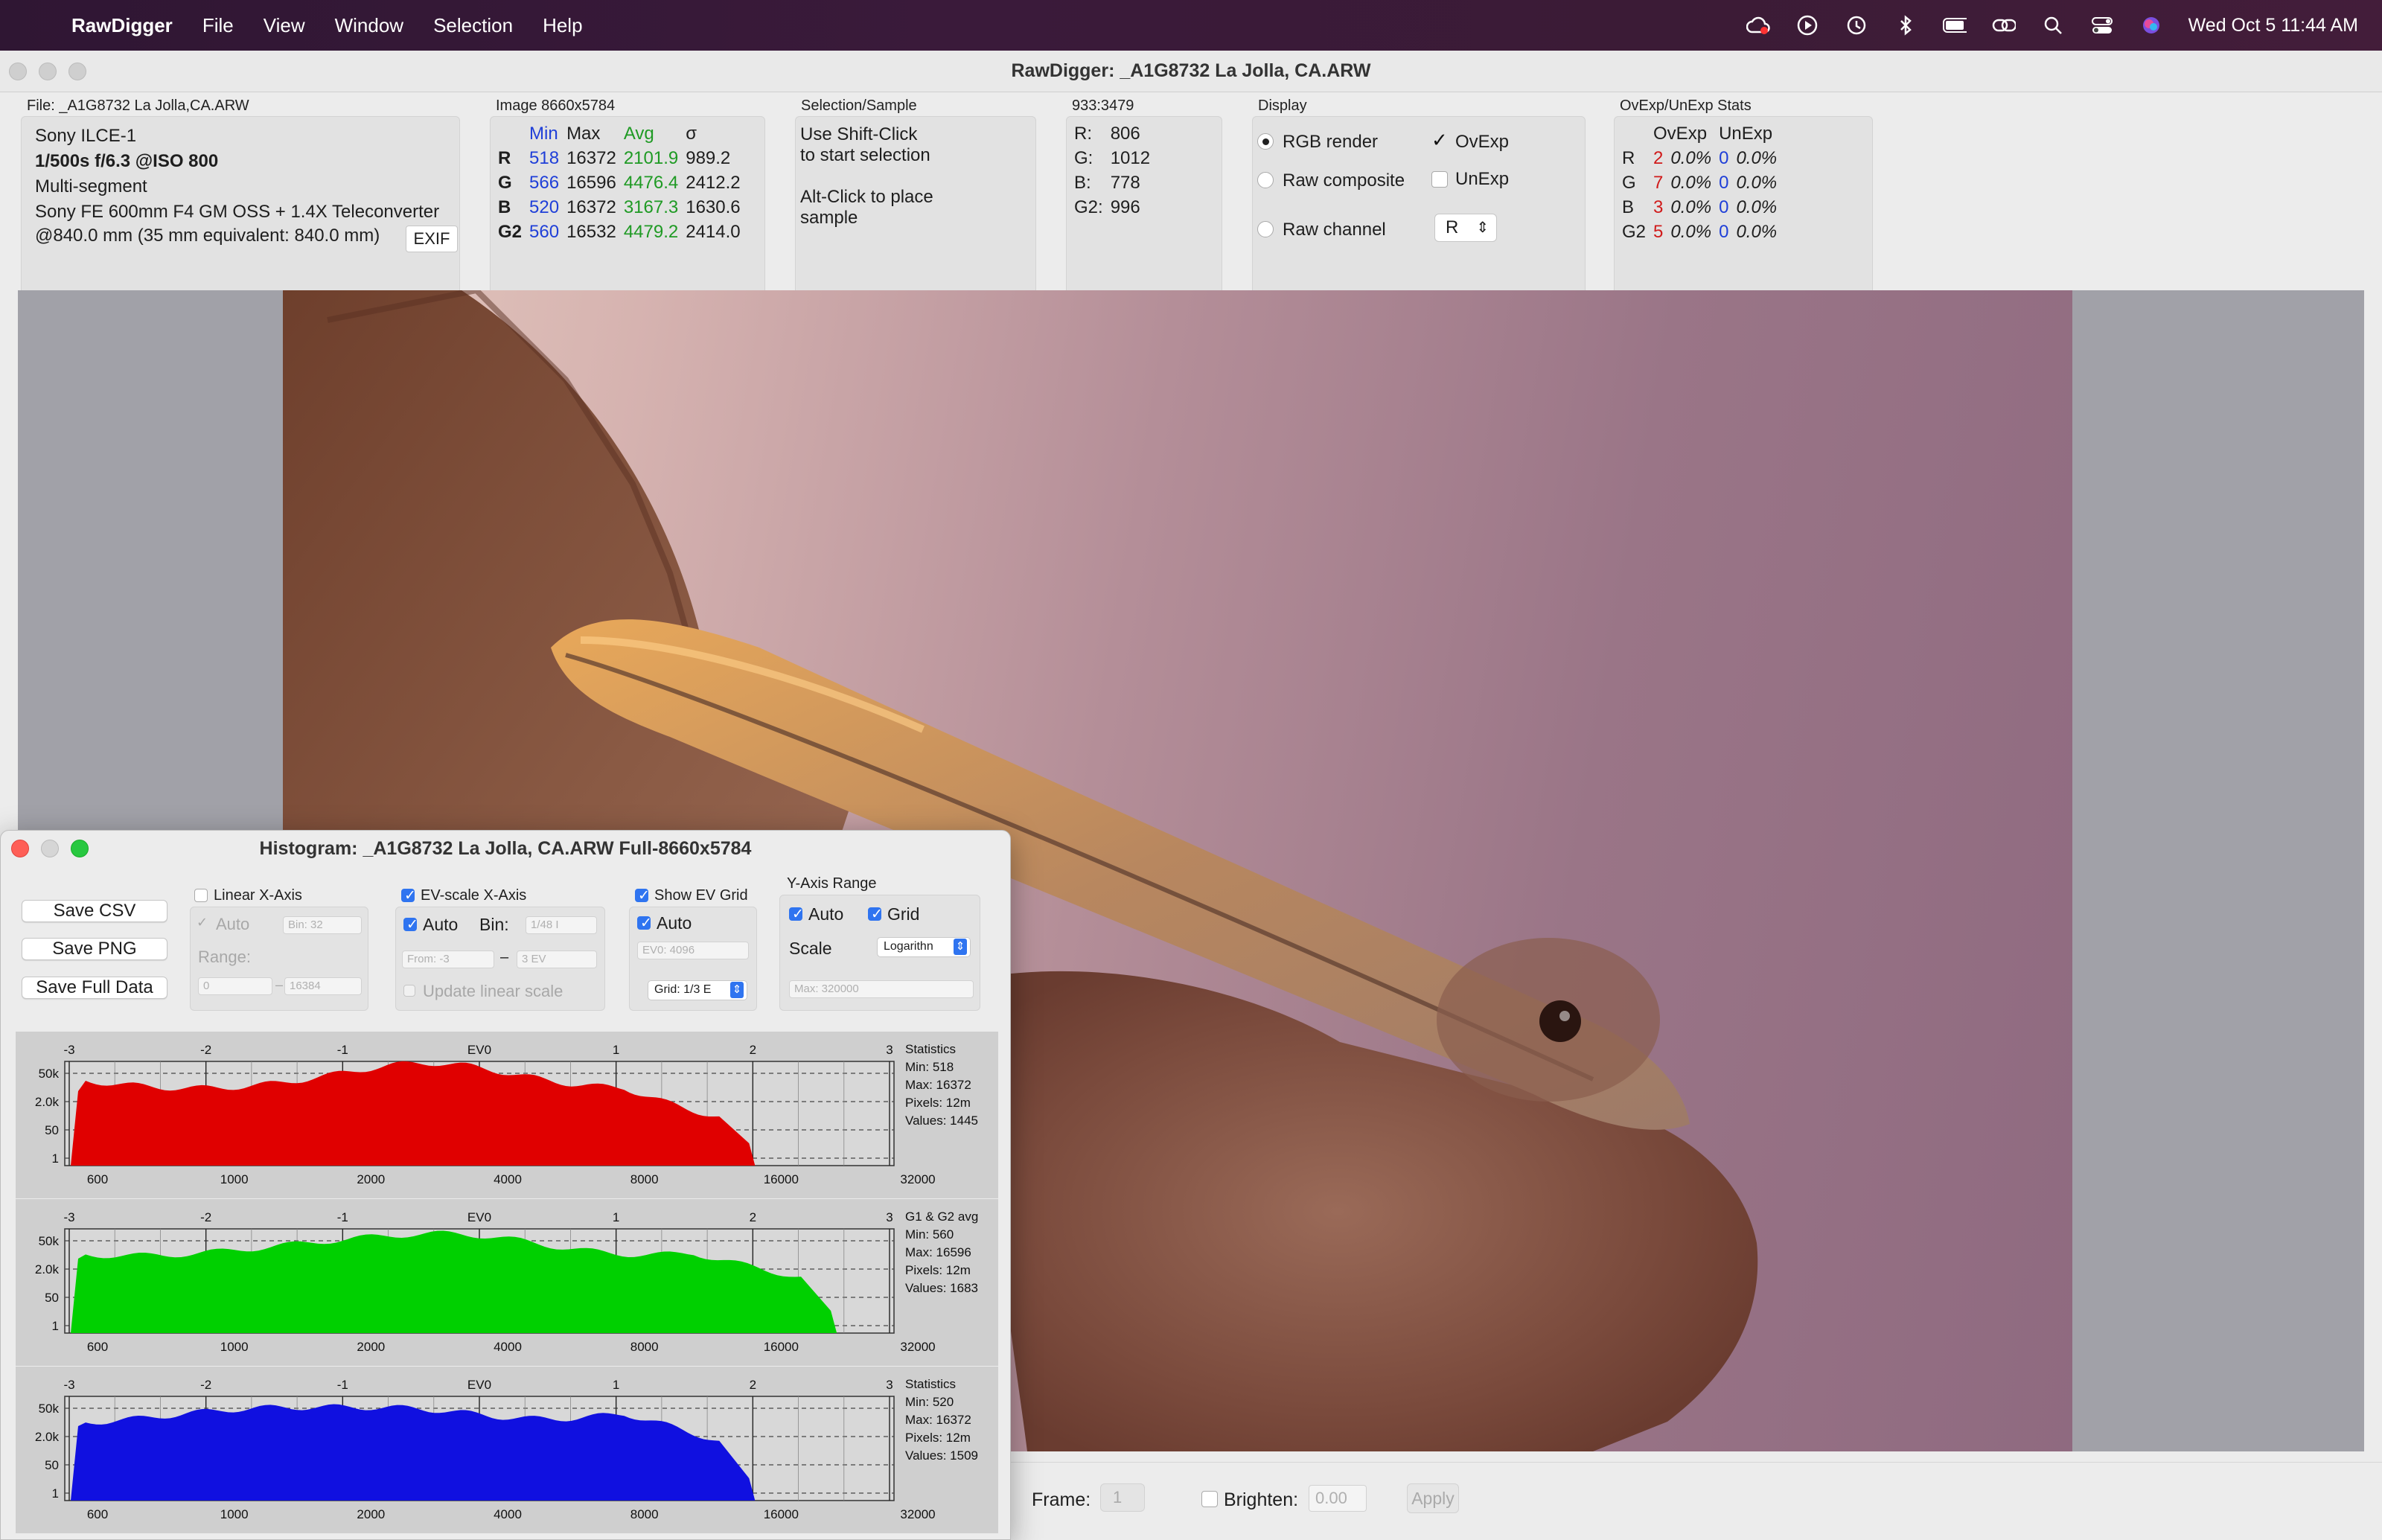 The width and height of the screenshot is (2382, 1540). Describe the element at coordinates (369, 26) in the screenshot. I see `menu-window: Window` at that location.